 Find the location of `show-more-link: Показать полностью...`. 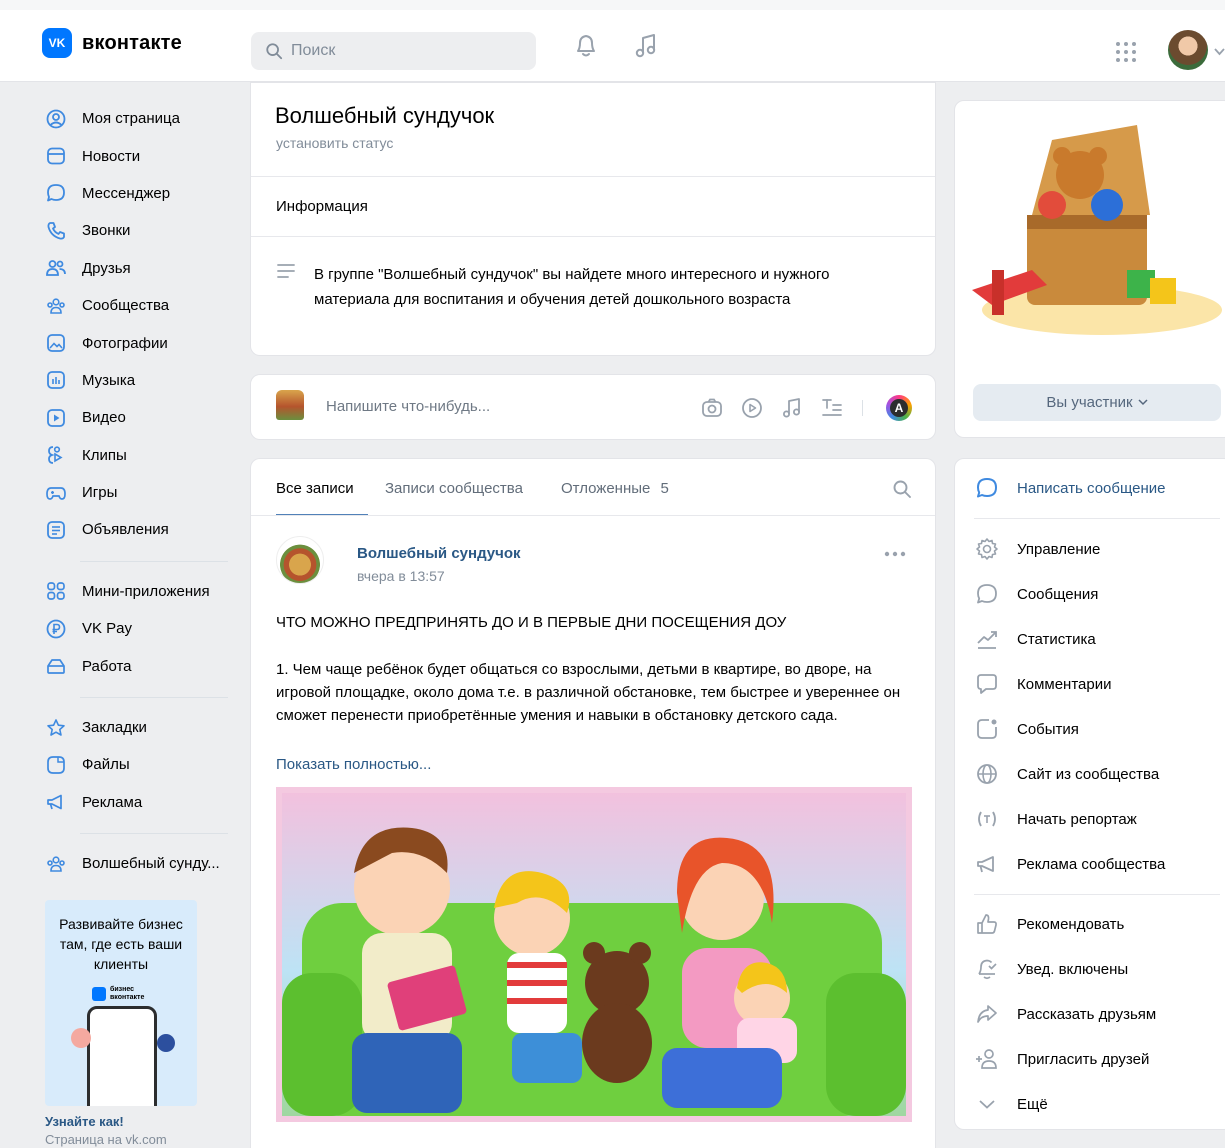

show-more-link: Показать полностью... is located at coordinates (353, 764).